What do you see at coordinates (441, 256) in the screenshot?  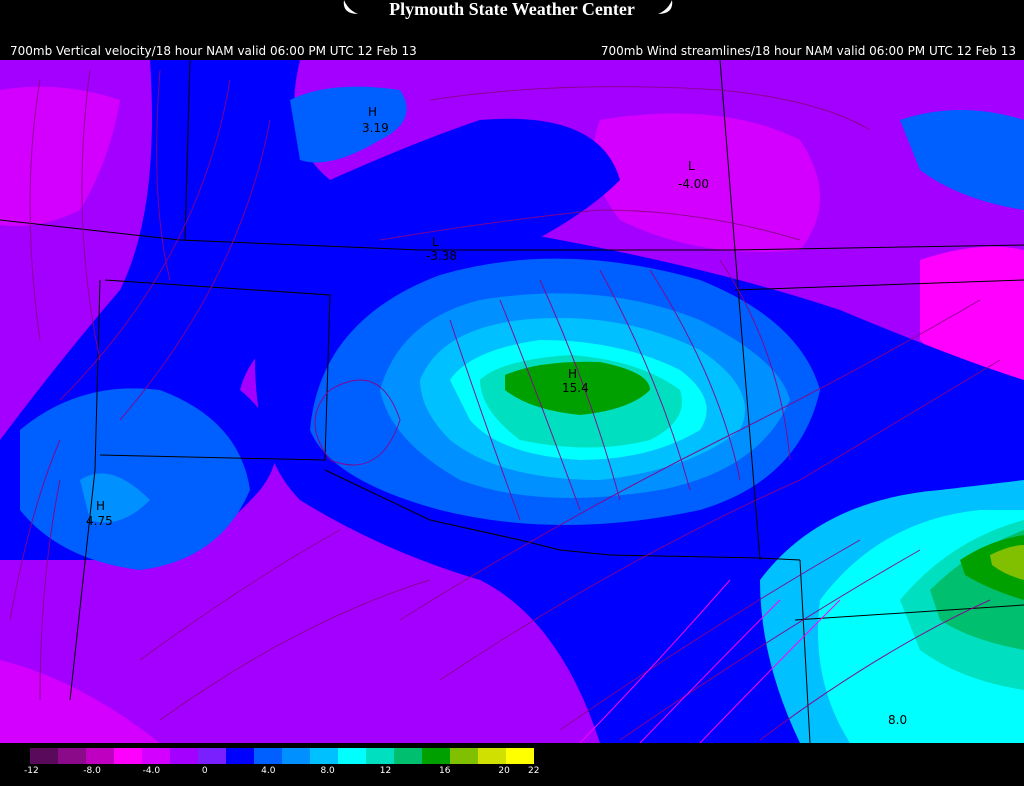 I see `low-value-center: -3.38` at bounding box center [441, 256].